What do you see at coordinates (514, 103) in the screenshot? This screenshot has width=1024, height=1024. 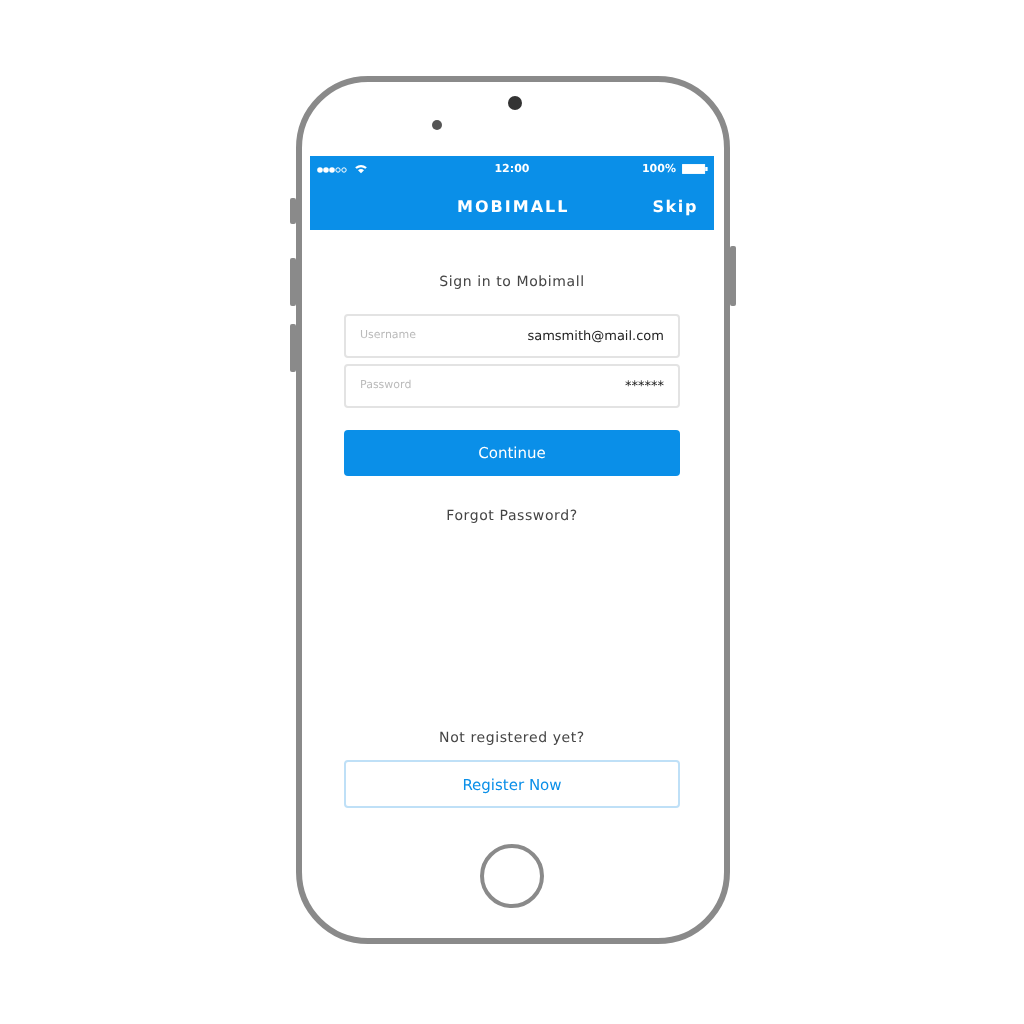 I see `camera-icon` at bounding box center [514, 103].